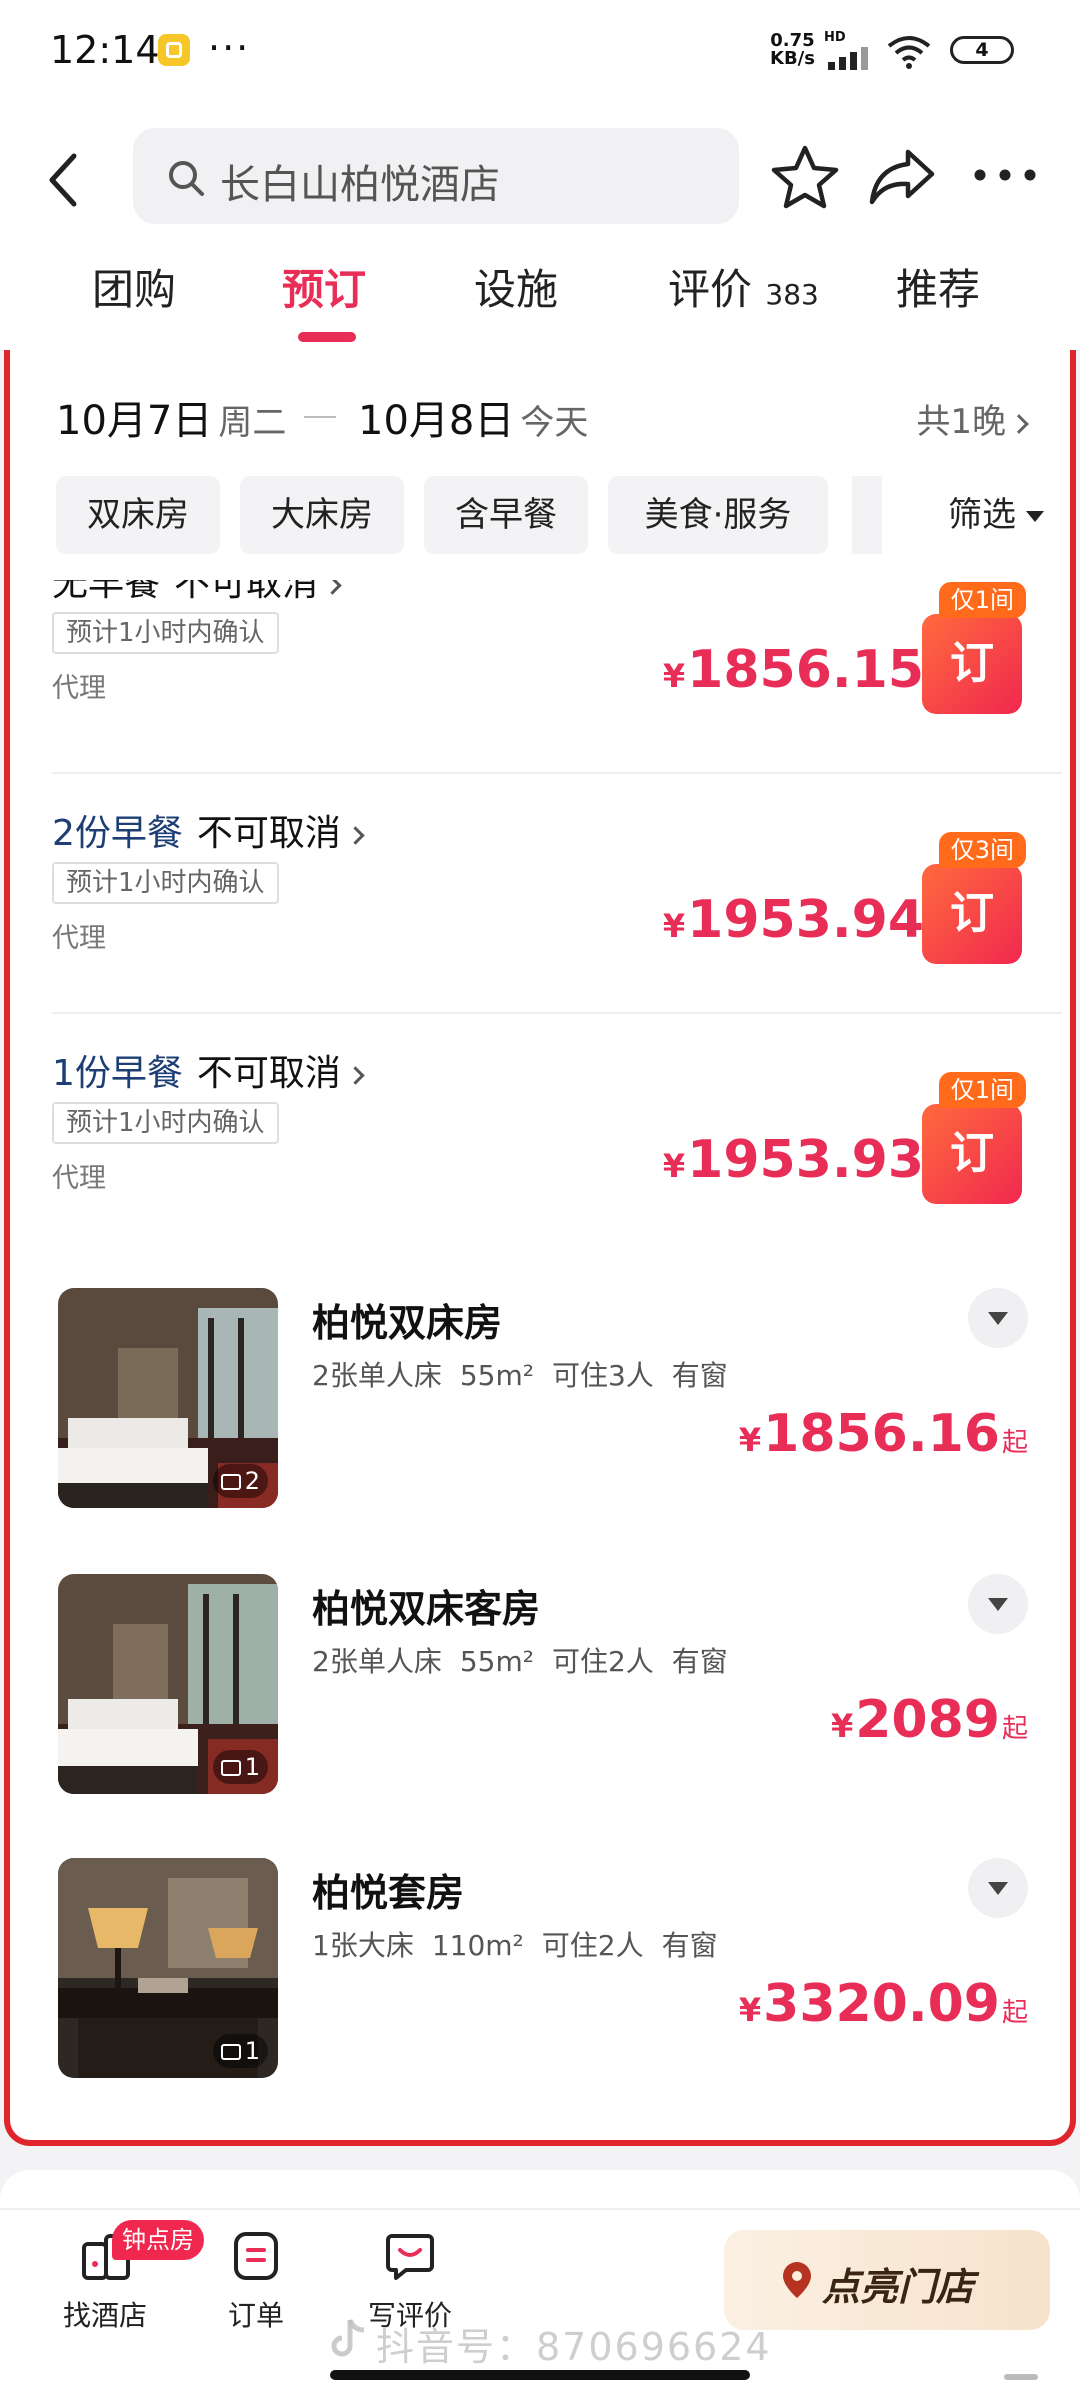 The width and height of the screenshot is (1080, 2400). I want to click on home-indicator, so click(540, 2375).